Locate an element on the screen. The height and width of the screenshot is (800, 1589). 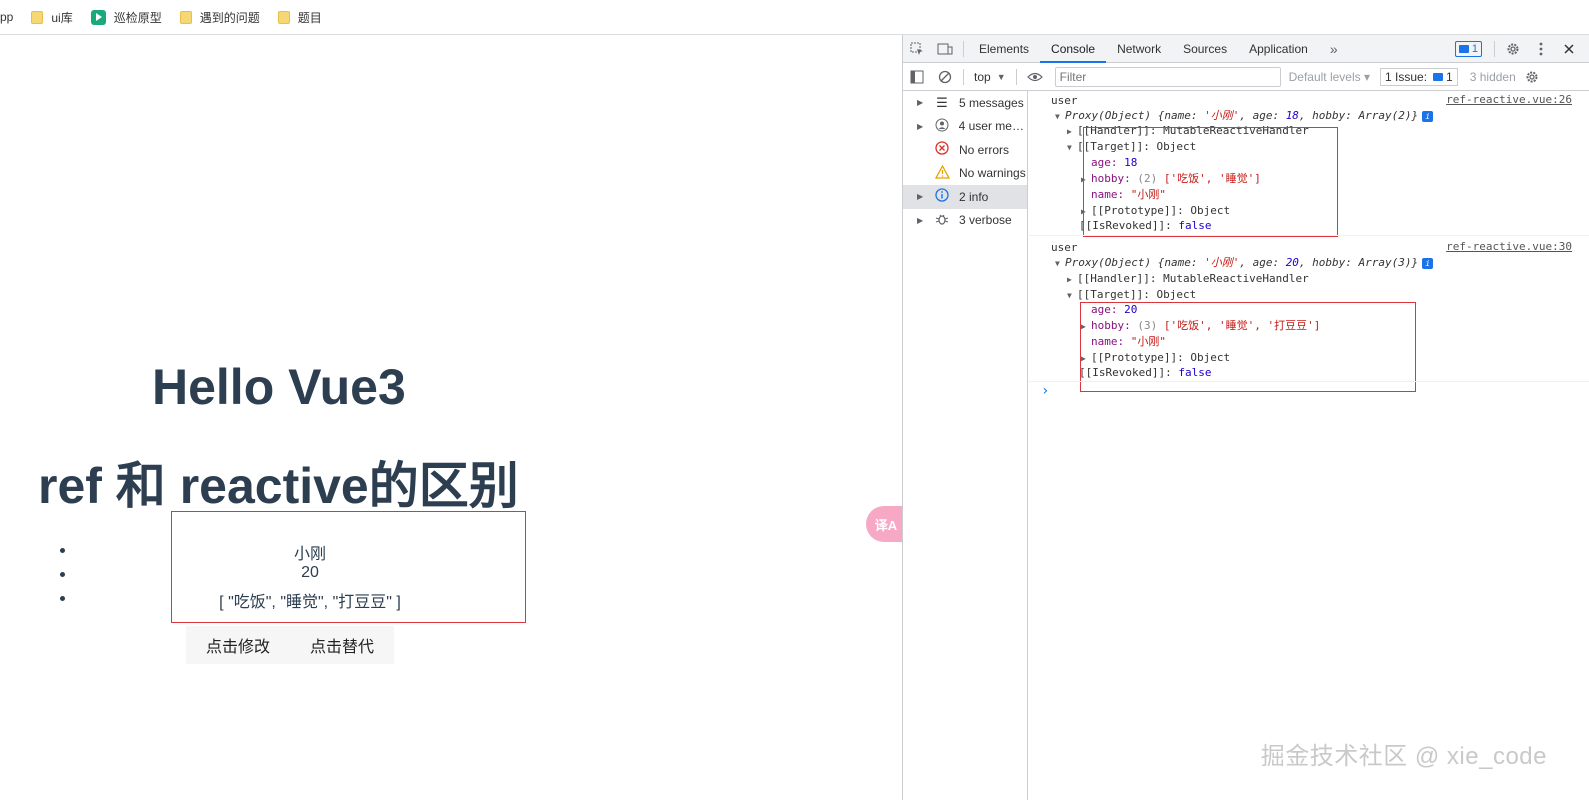
settings-gear-icon is located at coordinates (1513, 49).